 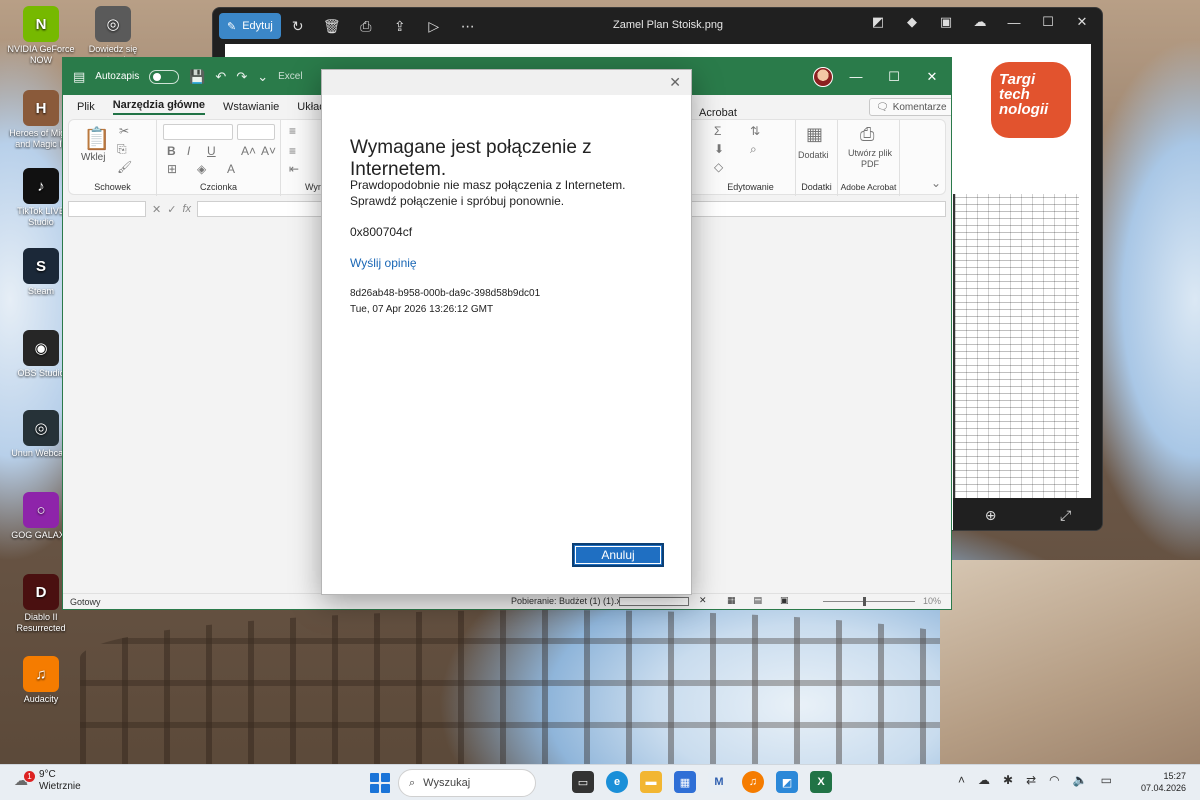 What do you see at coordinates (41, 674) in the screenshot?
I see `app-icon: ♫` at bounding box center [41, 674].